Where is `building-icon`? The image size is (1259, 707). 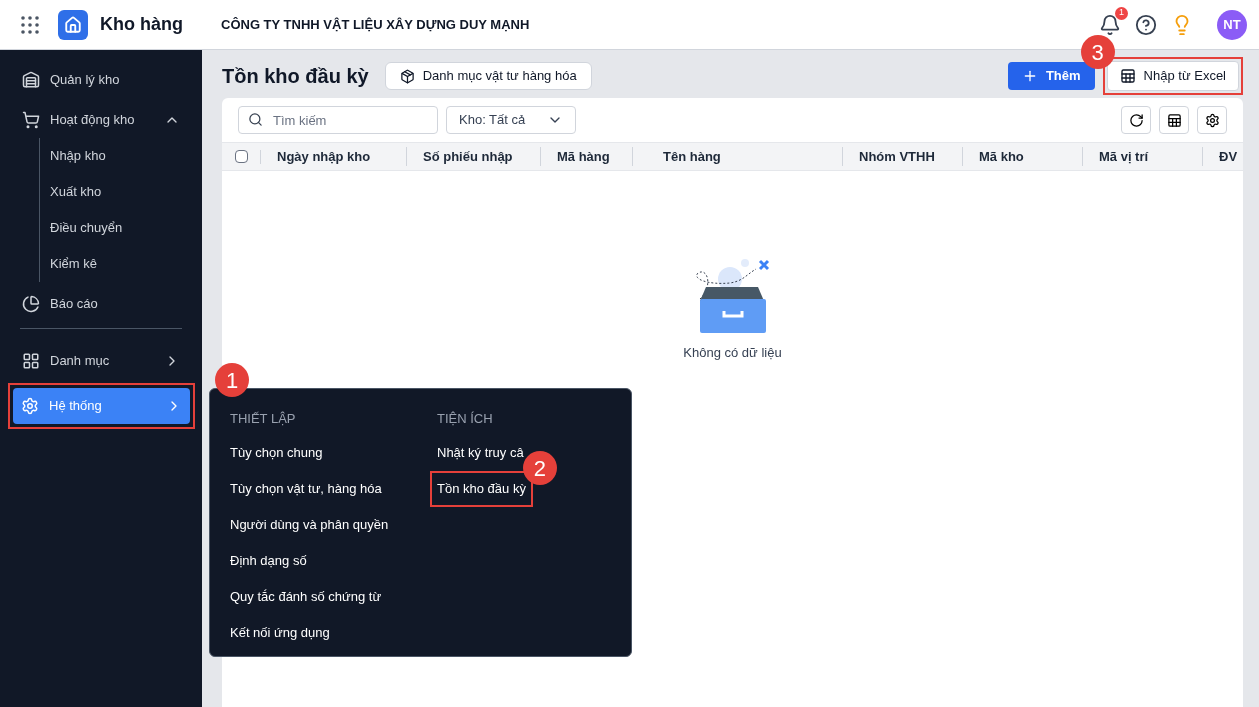
building-icon is located at coordinates (31, 80).